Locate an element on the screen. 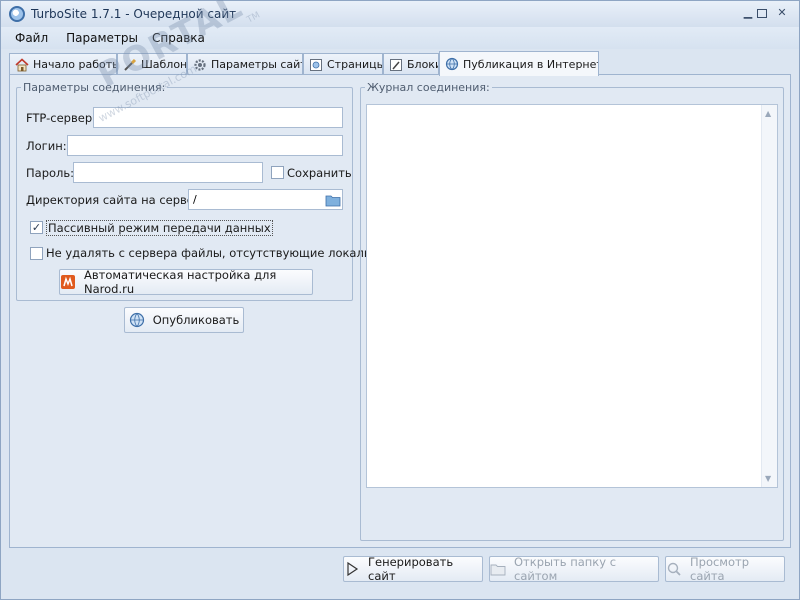 Image resolution: width=800 pixels, height=600 pixels. passive-mode-label: Пассивный режим передачи данных is located at coordinates (159, 228).